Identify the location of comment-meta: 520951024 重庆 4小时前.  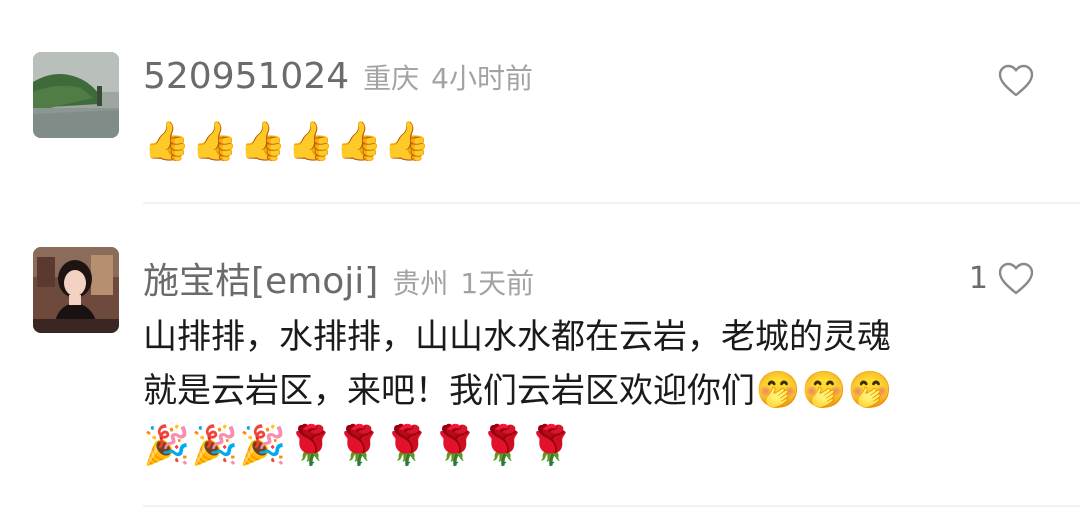
(338, 81).